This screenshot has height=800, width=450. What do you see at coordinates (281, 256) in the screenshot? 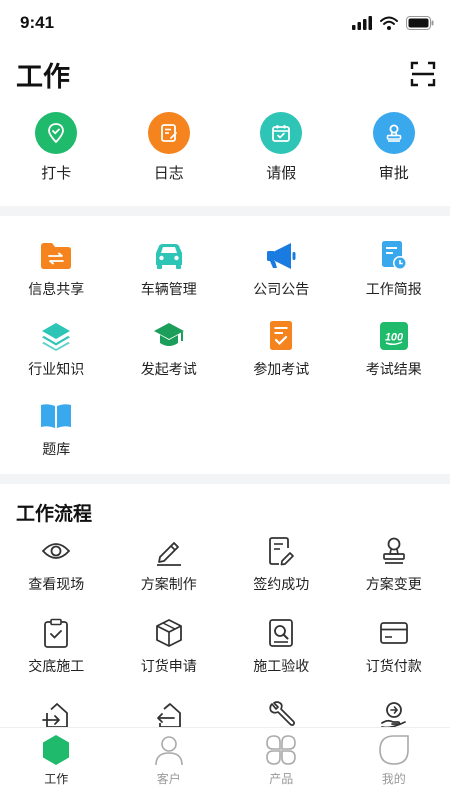
I see `megaphone-icon` at bounding box center [281, 256].